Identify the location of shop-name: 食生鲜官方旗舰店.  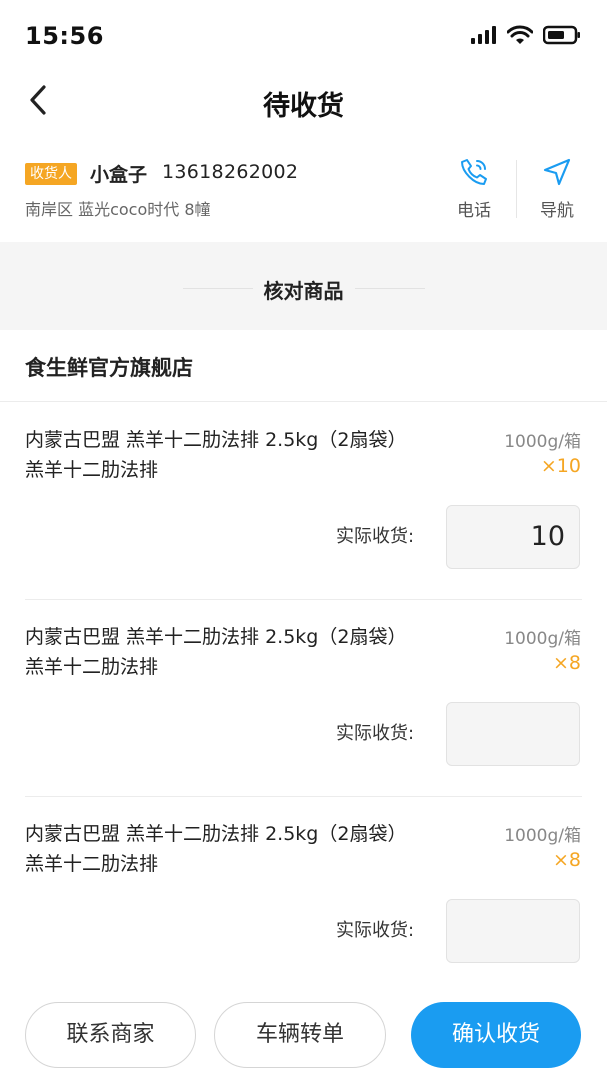
(109, 368).